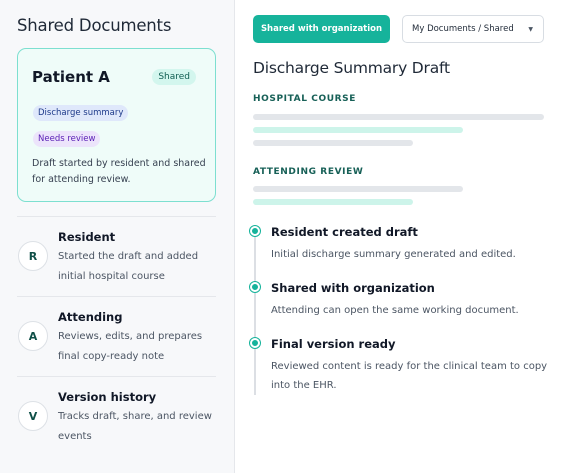  Describe the element at coordinates (351, 68) in the screenshot. I see `document-title: Discharge Summary Draft` at that location.